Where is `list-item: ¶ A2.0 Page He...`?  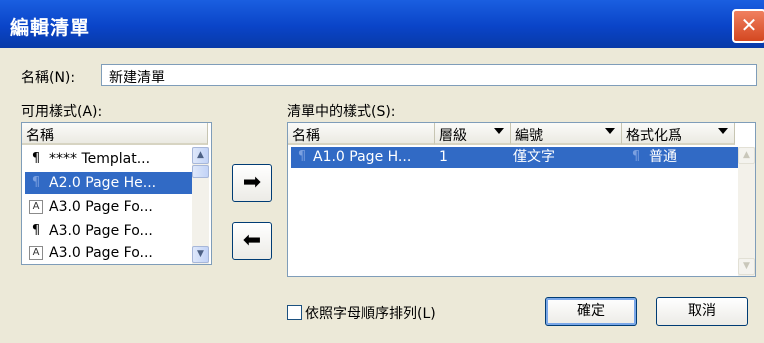
list-item: ¶ A2.0 Page He... is located at coordinates (110, 183).